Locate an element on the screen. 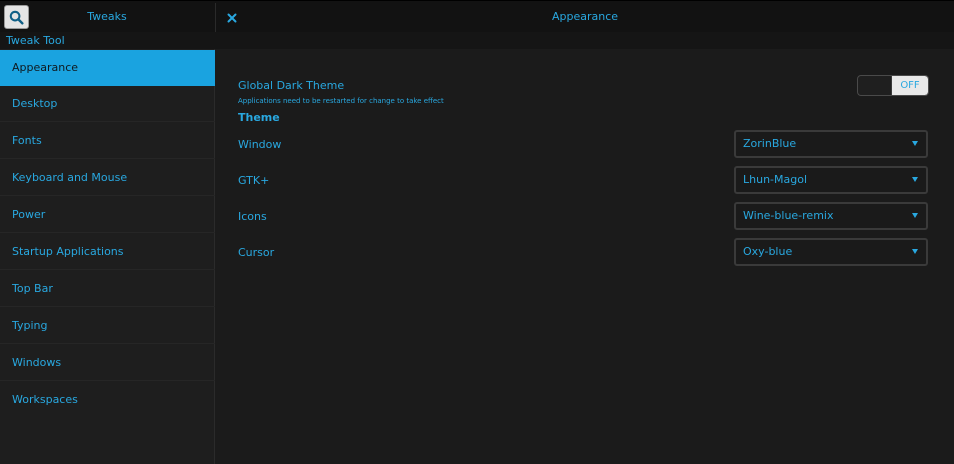  page-title: Appearance is located at coordinates (585, 16).